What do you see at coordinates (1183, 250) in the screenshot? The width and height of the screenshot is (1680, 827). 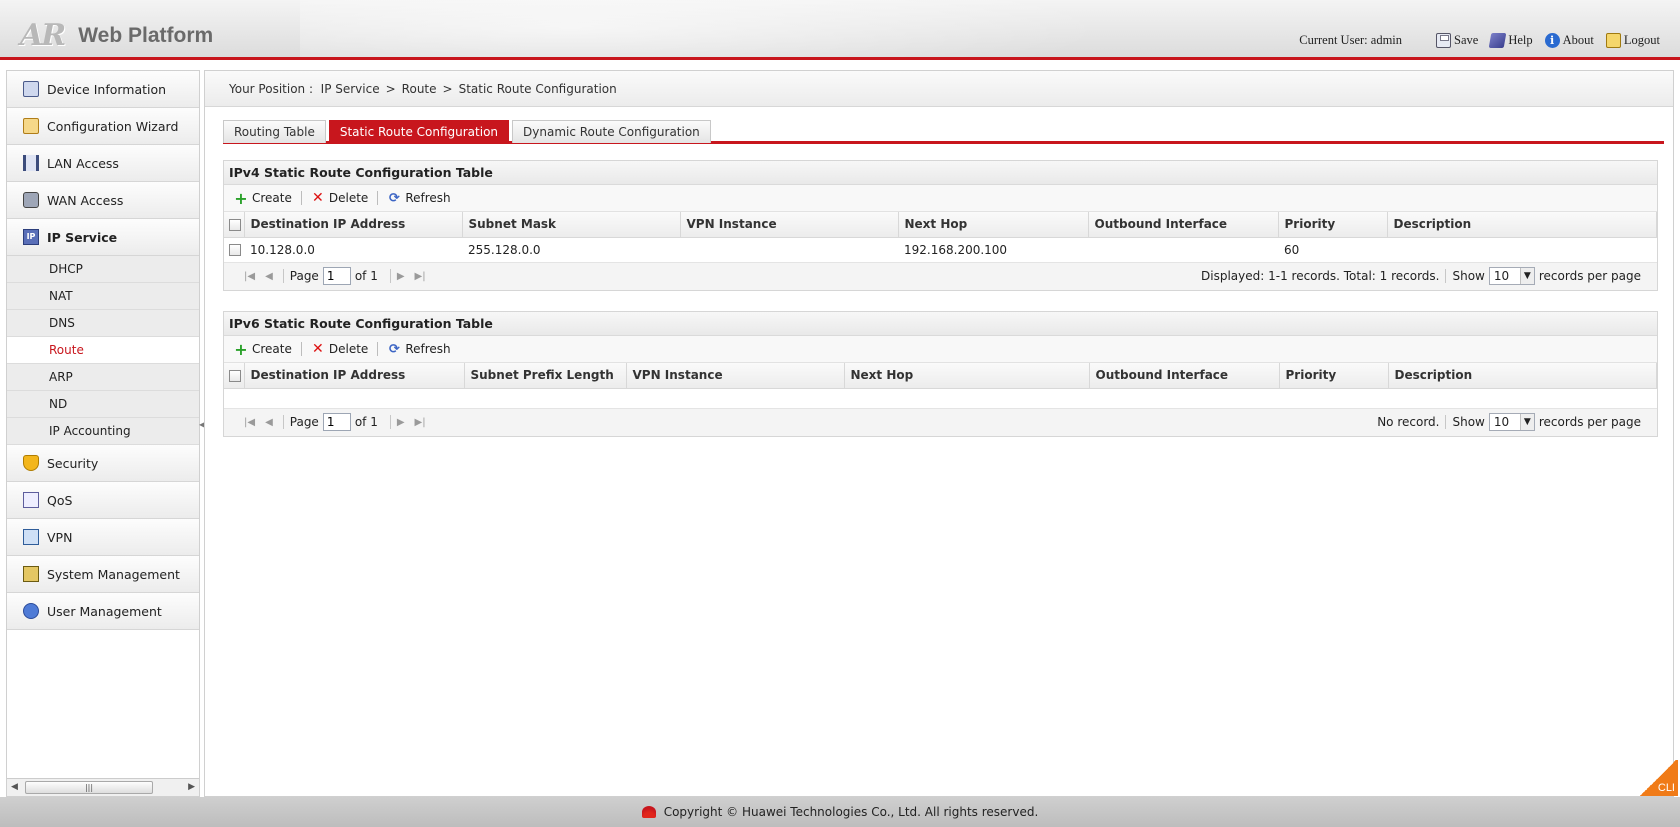 I see `cell-outbound-interface` at bounding box center [1183, 250].